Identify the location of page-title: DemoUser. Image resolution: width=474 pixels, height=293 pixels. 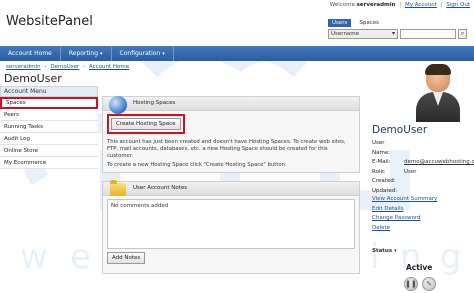
(33, 78).